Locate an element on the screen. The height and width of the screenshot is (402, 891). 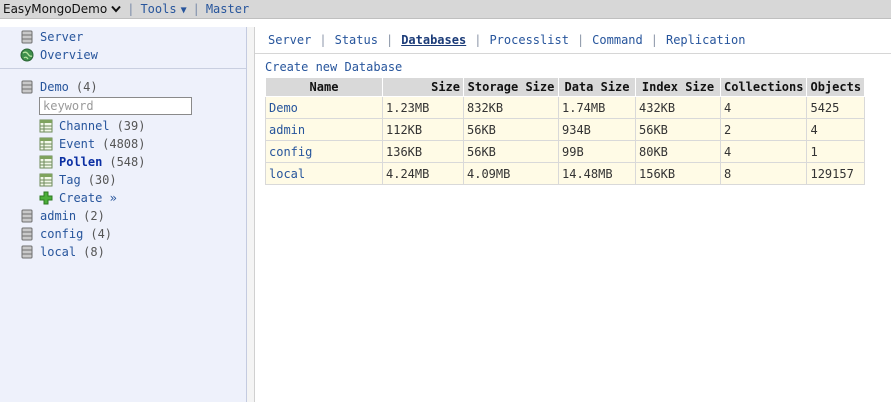
nav-server: Server is located at coordinates (289, 40).